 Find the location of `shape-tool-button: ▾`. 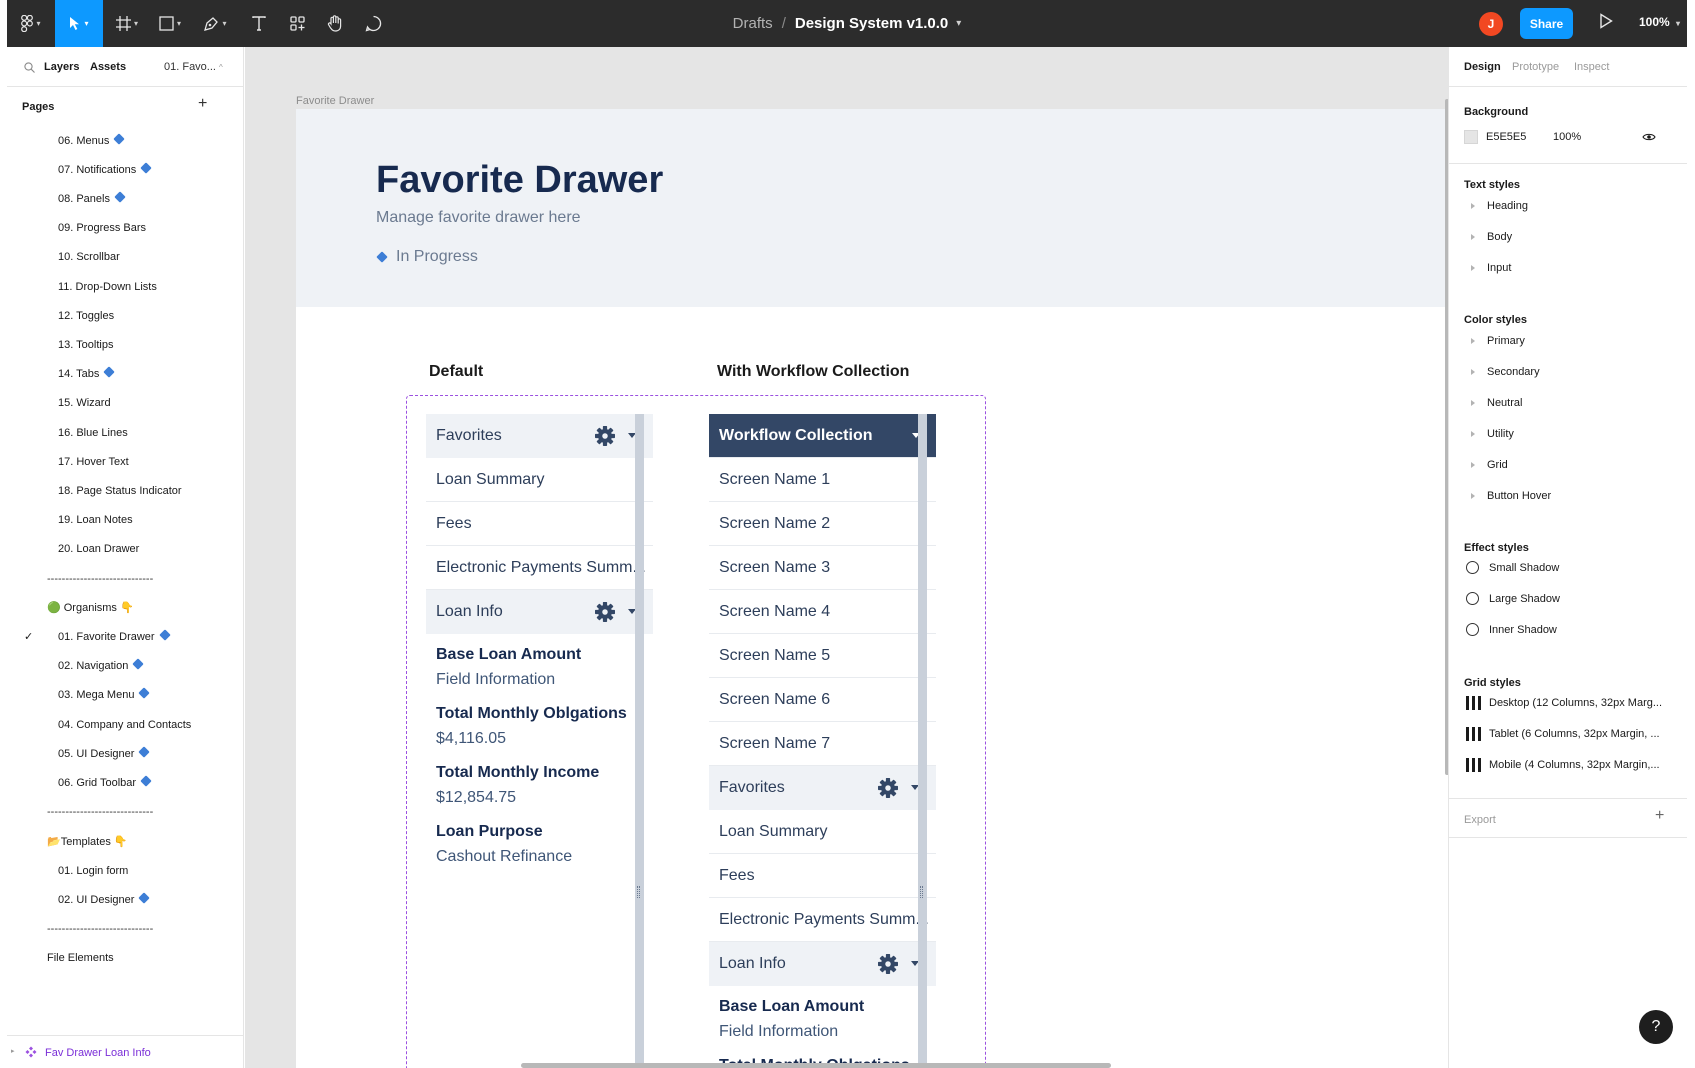

shape-tool-button: ▾ is located at coordinates (170, 23).